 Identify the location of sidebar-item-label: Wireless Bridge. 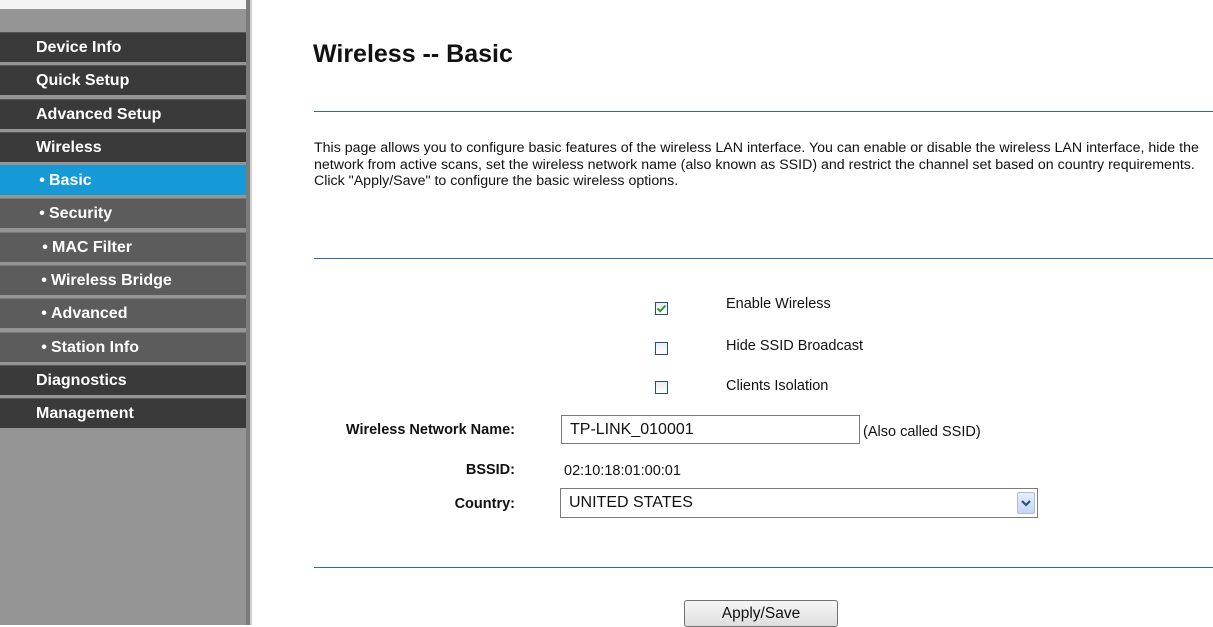
(111, 281).